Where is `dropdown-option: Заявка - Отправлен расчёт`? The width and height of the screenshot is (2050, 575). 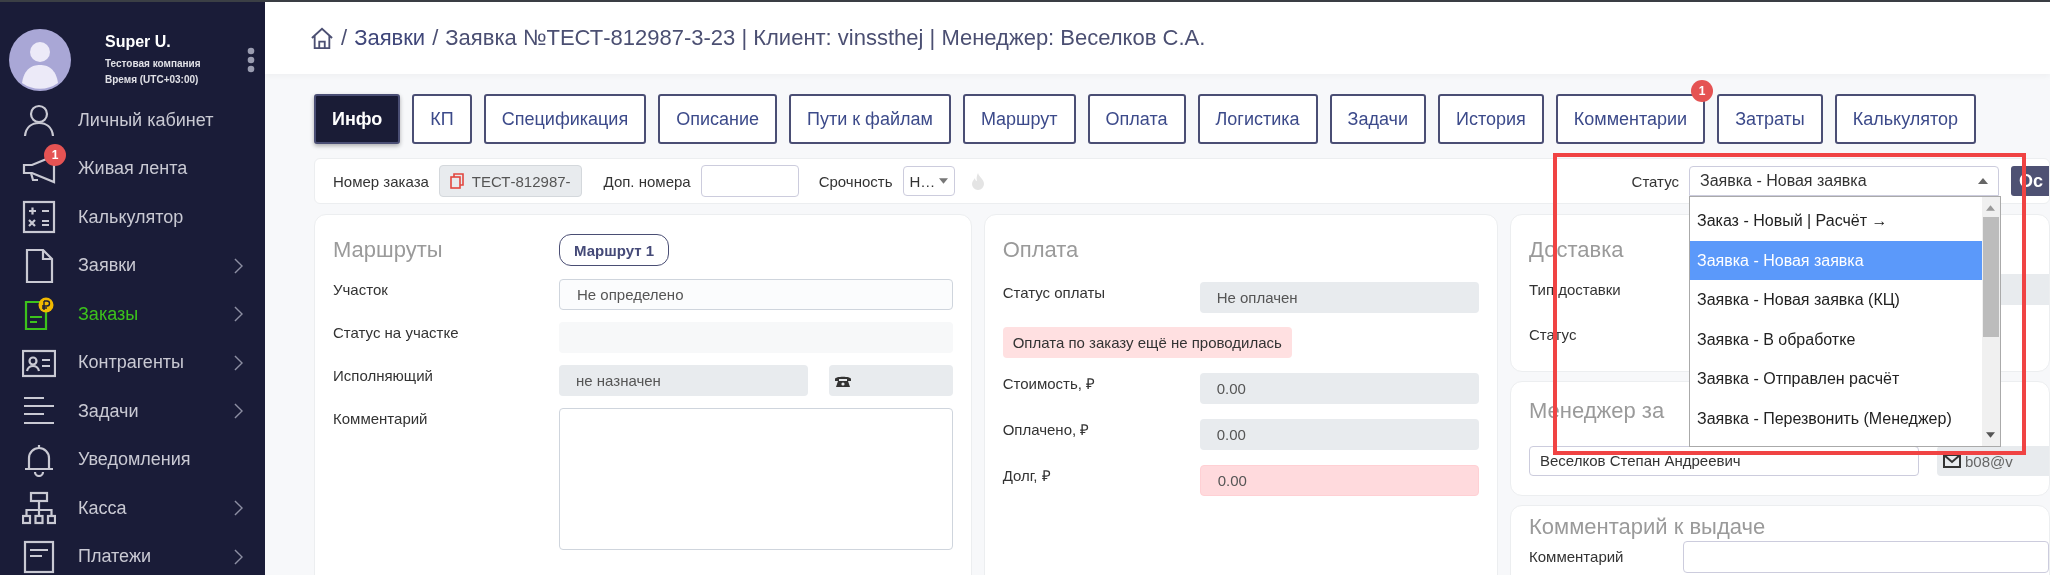 dropdown-option: Заявка - Отправлен расчёт is located at coordinates (1836, 379).